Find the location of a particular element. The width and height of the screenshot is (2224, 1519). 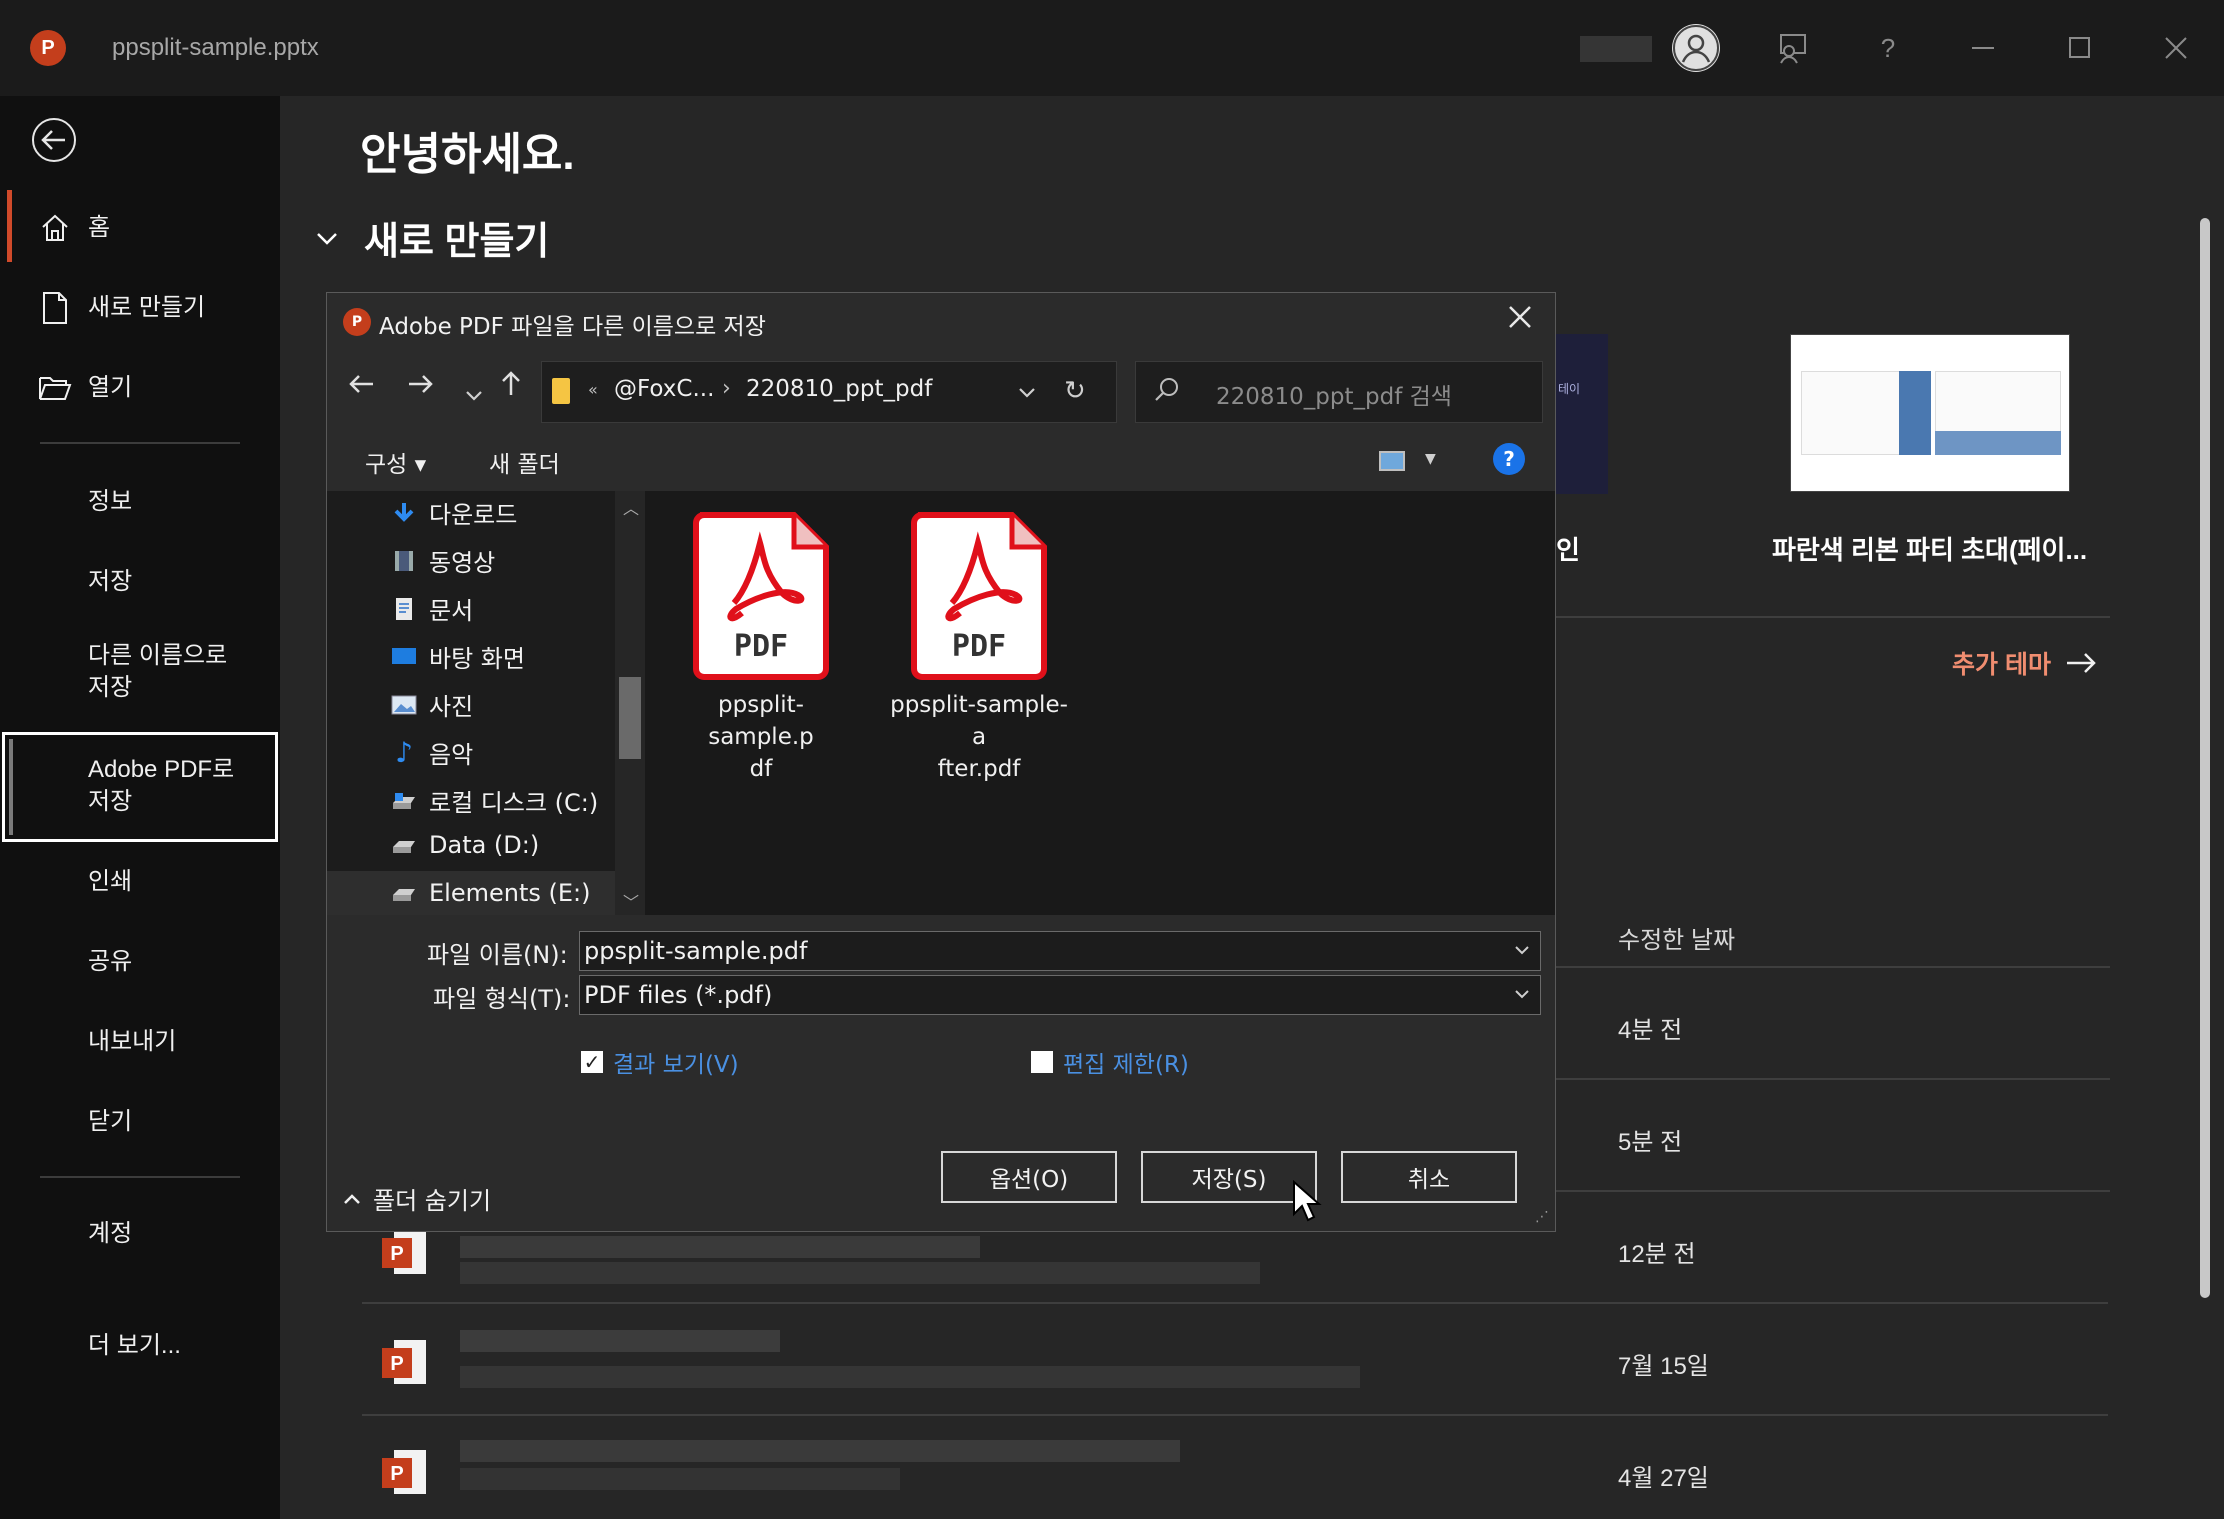

sidebar-item-open: 열기 is located at coordinates (140, 388).